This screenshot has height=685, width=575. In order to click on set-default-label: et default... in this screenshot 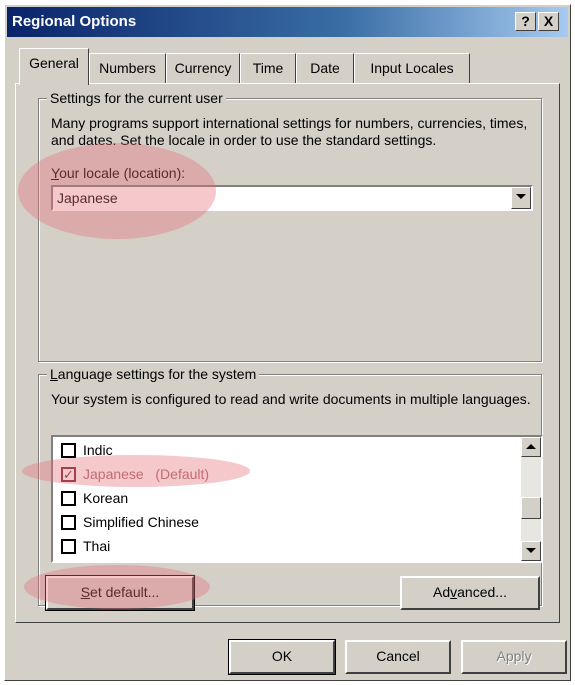, I will do `click(125, 592)`.